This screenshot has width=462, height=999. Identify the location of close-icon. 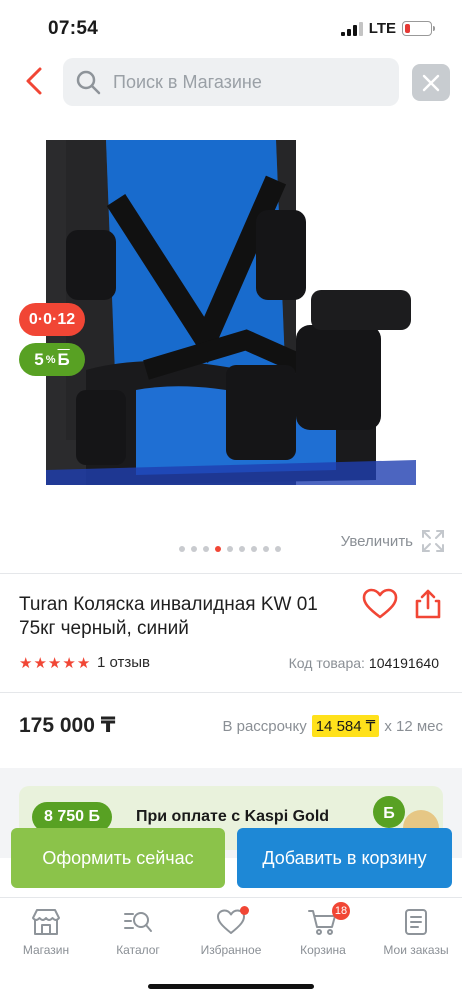
(431, 82).